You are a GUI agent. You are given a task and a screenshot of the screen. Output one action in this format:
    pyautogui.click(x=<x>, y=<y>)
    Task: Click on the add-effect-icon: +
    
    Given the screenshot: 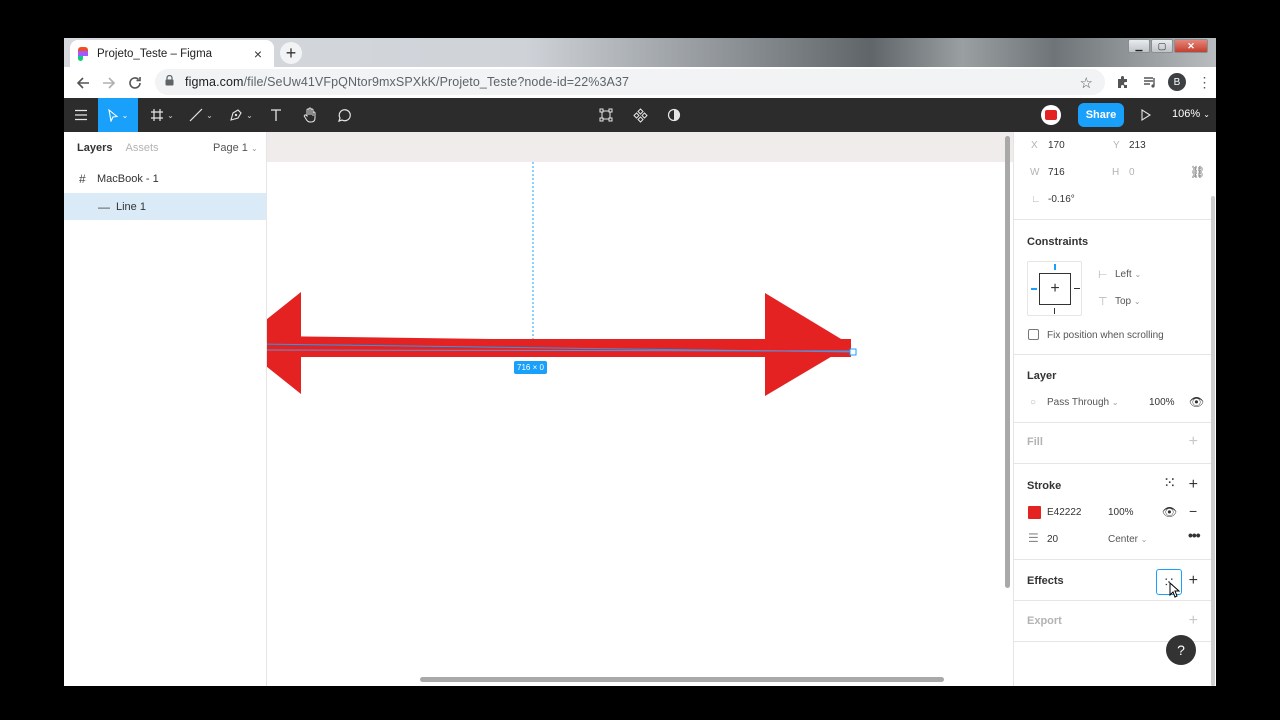 What is the action you would take?
    pyautogui.click(x=1193, y=581)
    